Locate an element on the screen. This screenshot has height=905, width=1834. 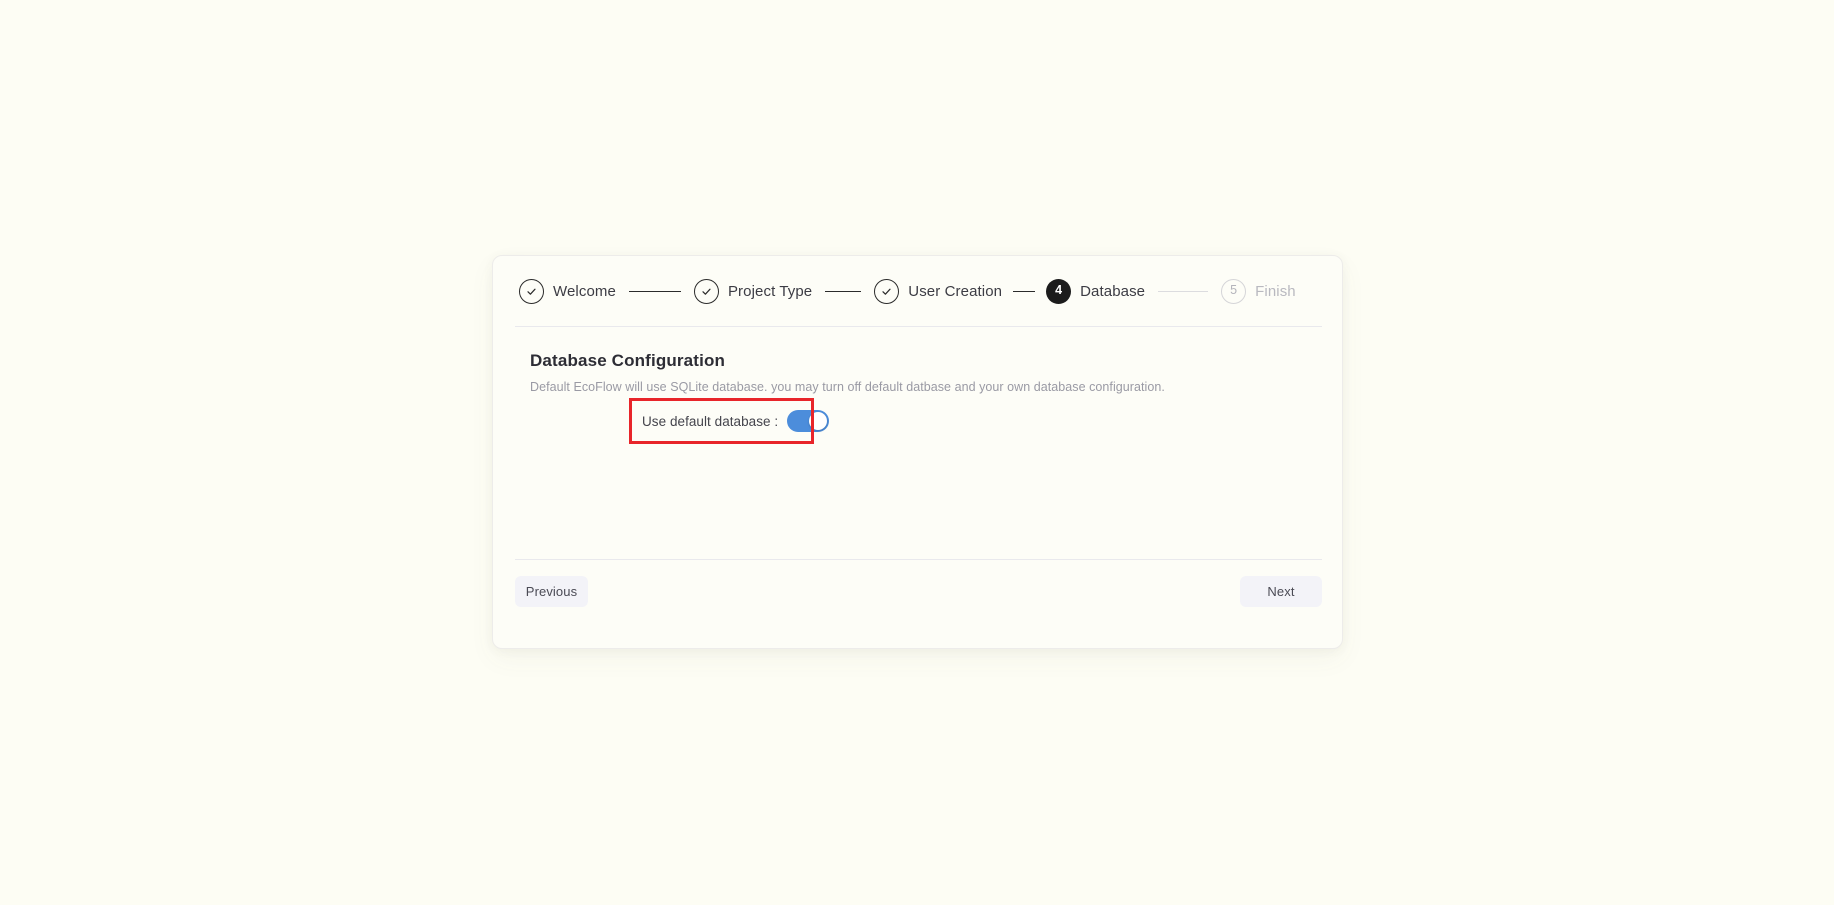
stepper-divider is located at coordinates (918, 326).